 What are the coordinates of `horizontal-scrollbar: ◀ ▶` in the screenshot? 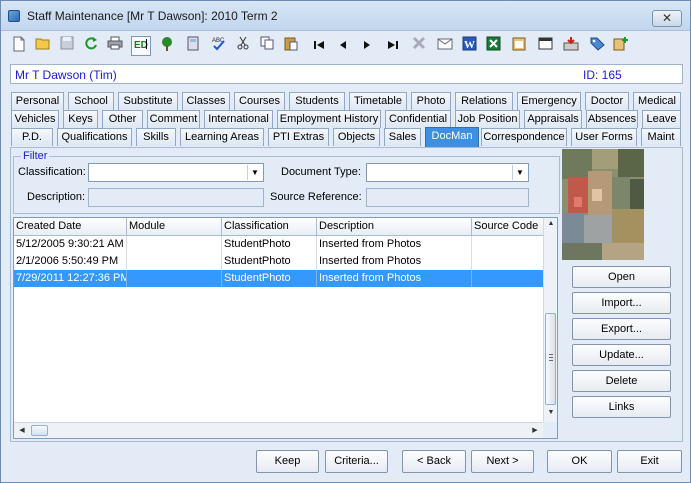 It's located at (278, 430).